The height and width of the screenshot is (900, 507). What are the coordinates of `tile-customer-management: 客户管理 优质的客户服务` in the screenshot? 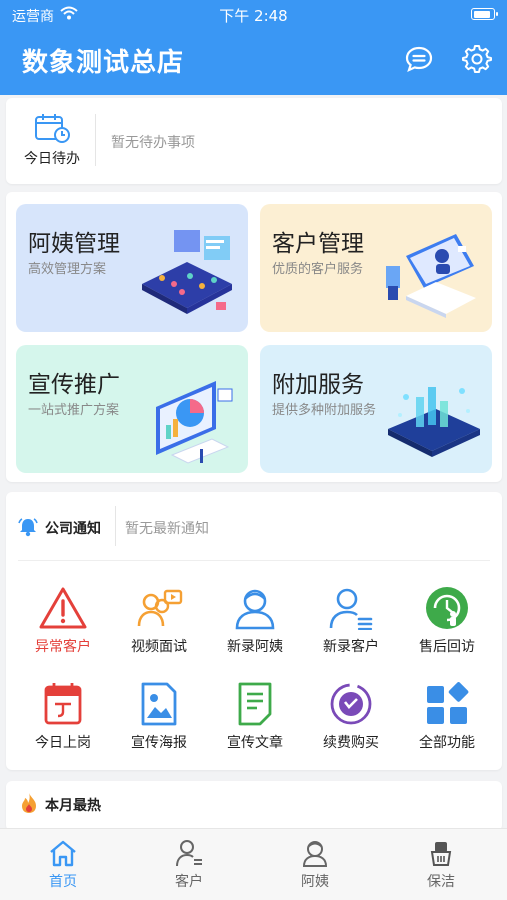 It's located at (376, 268).